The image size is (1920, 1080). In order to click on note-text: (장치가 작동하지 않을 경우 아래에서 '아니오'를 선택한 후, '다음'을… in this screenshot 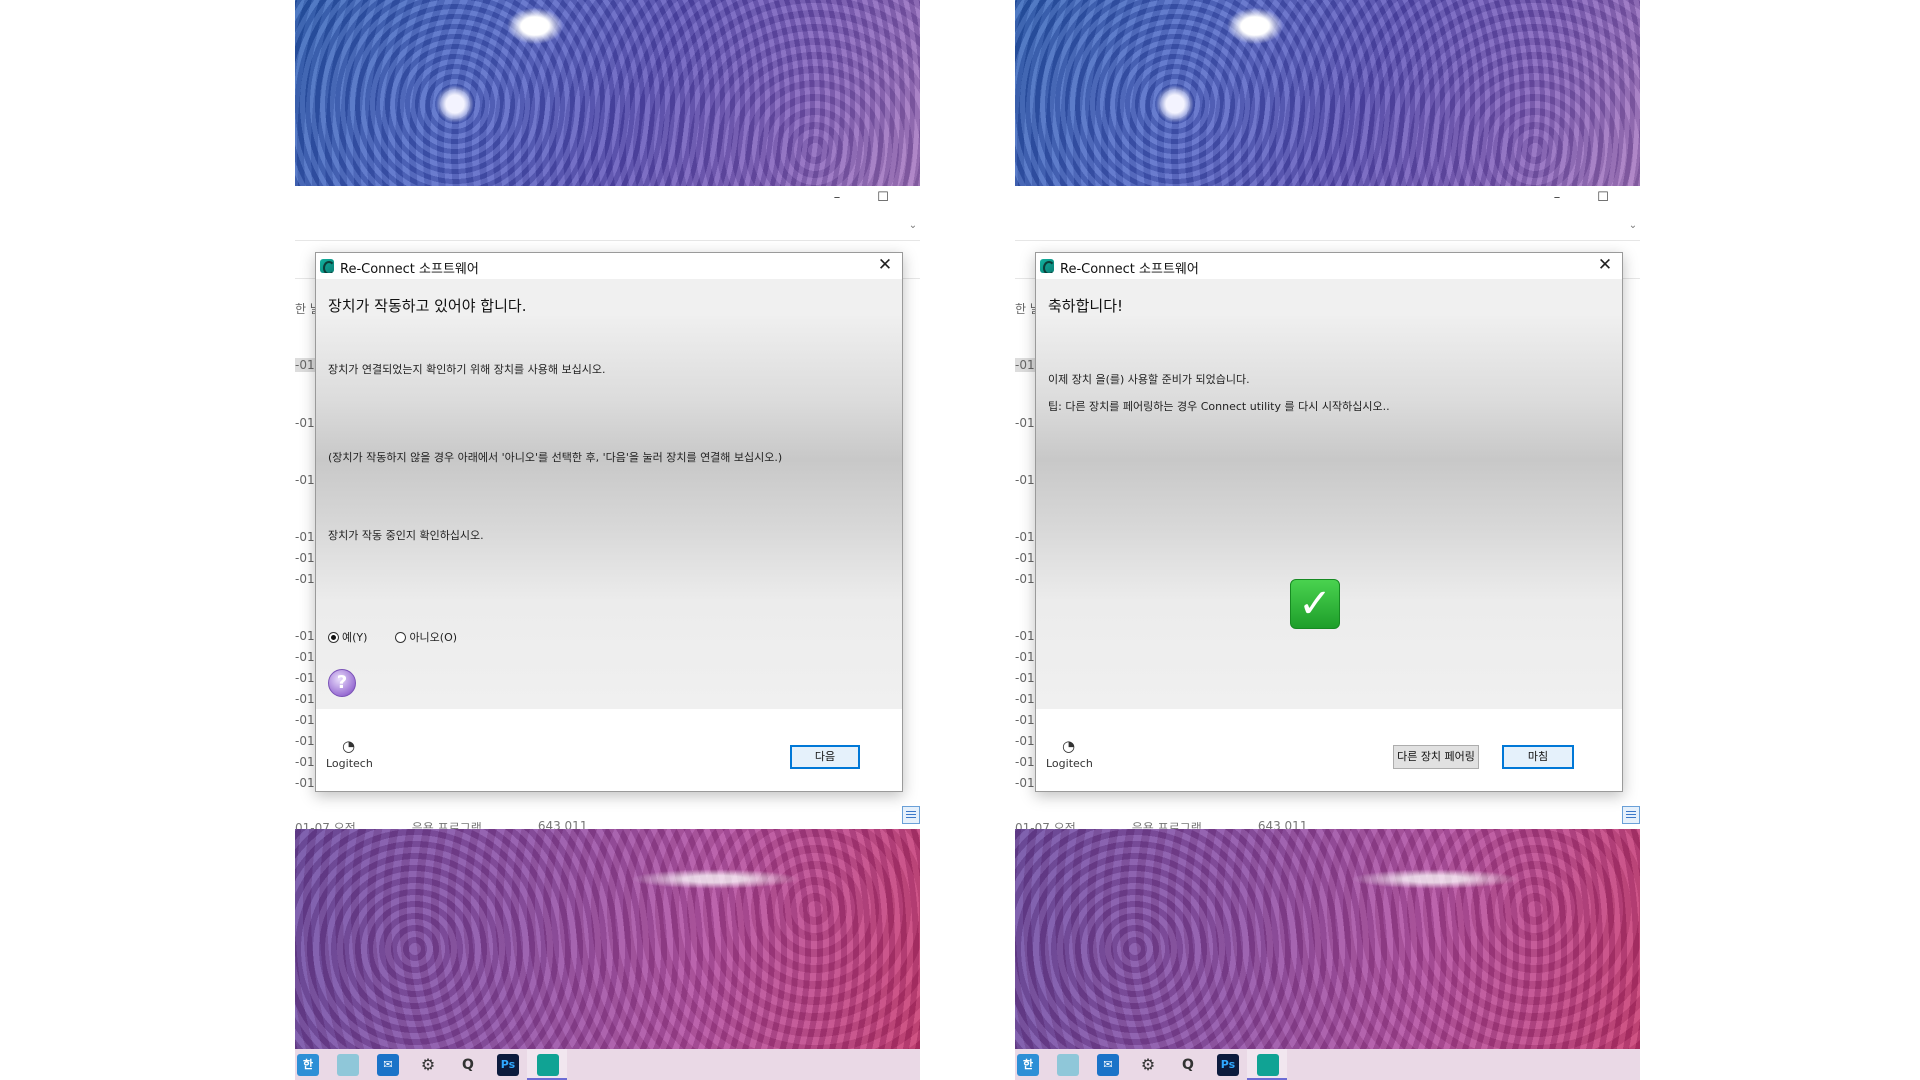, I will do `click(555, 457)`.